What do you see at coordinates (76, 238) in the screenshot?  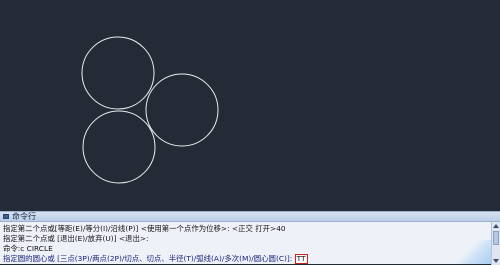 I see `command-history-line: 指定第二个点或 [退出(E)/放弃(U)] <退出>:` at bounding box center [76, 238].